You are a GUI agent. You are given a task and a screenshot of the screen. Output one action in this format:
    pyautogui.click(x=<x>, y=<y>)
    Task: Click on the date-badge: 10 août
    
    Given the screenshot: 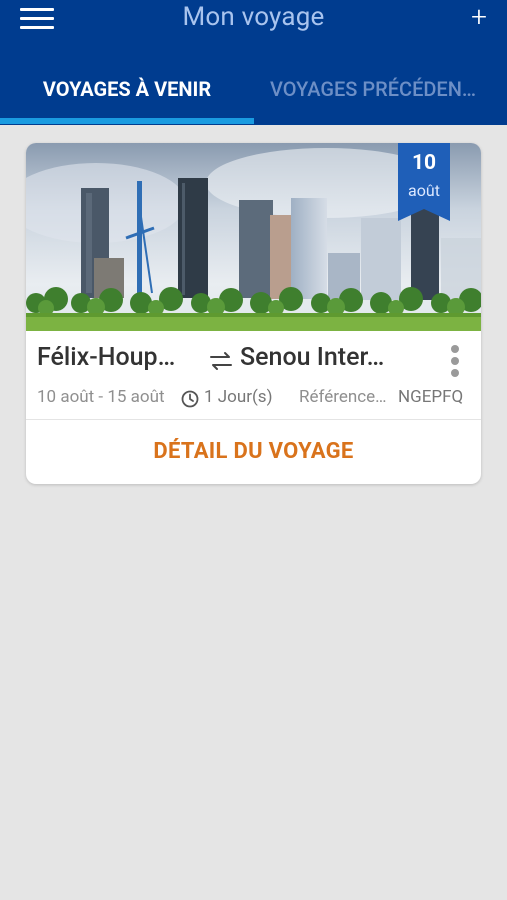 What is the action you would take?
    pyautogui.click(x=424, y=182)
    